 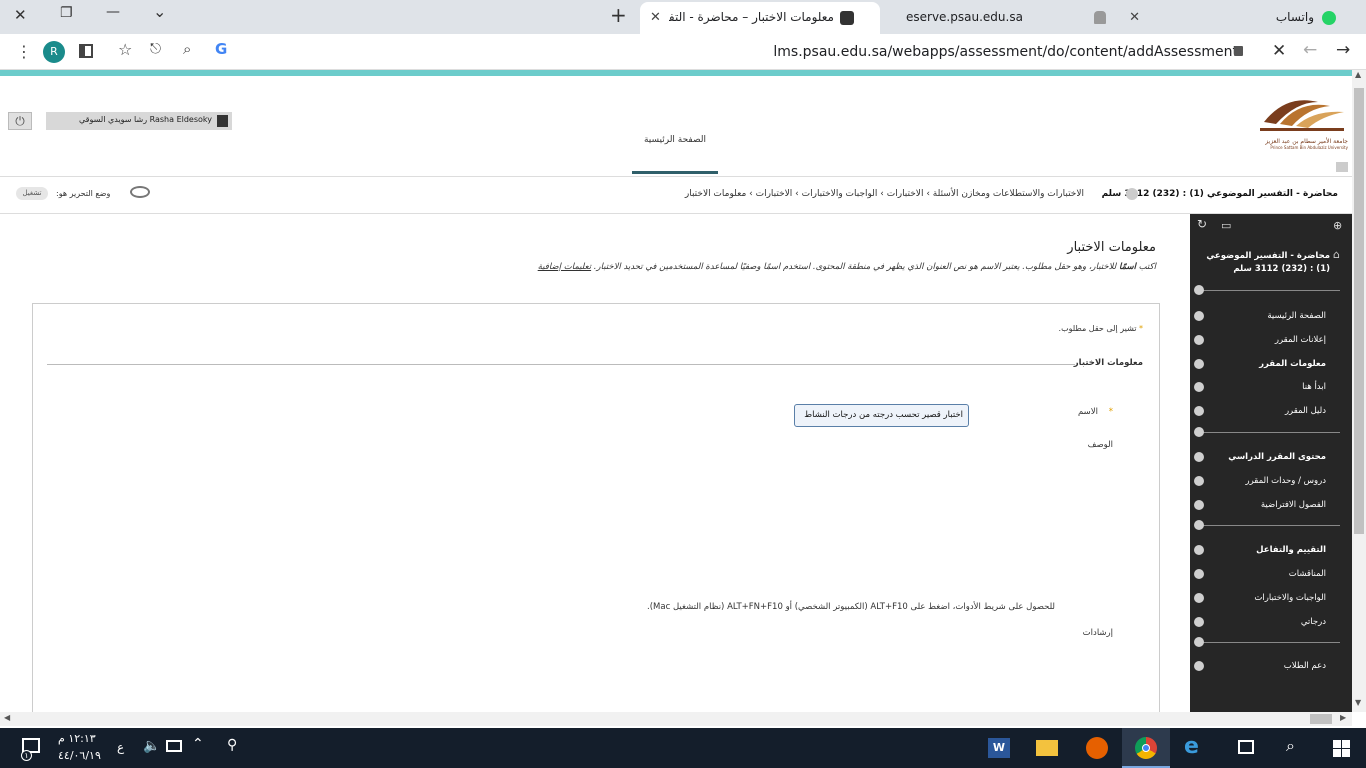 What do you see at coordinates (1329, 18) in the screenshot?
I see `whatsapp-icon` at bounding box center [1329, 18].